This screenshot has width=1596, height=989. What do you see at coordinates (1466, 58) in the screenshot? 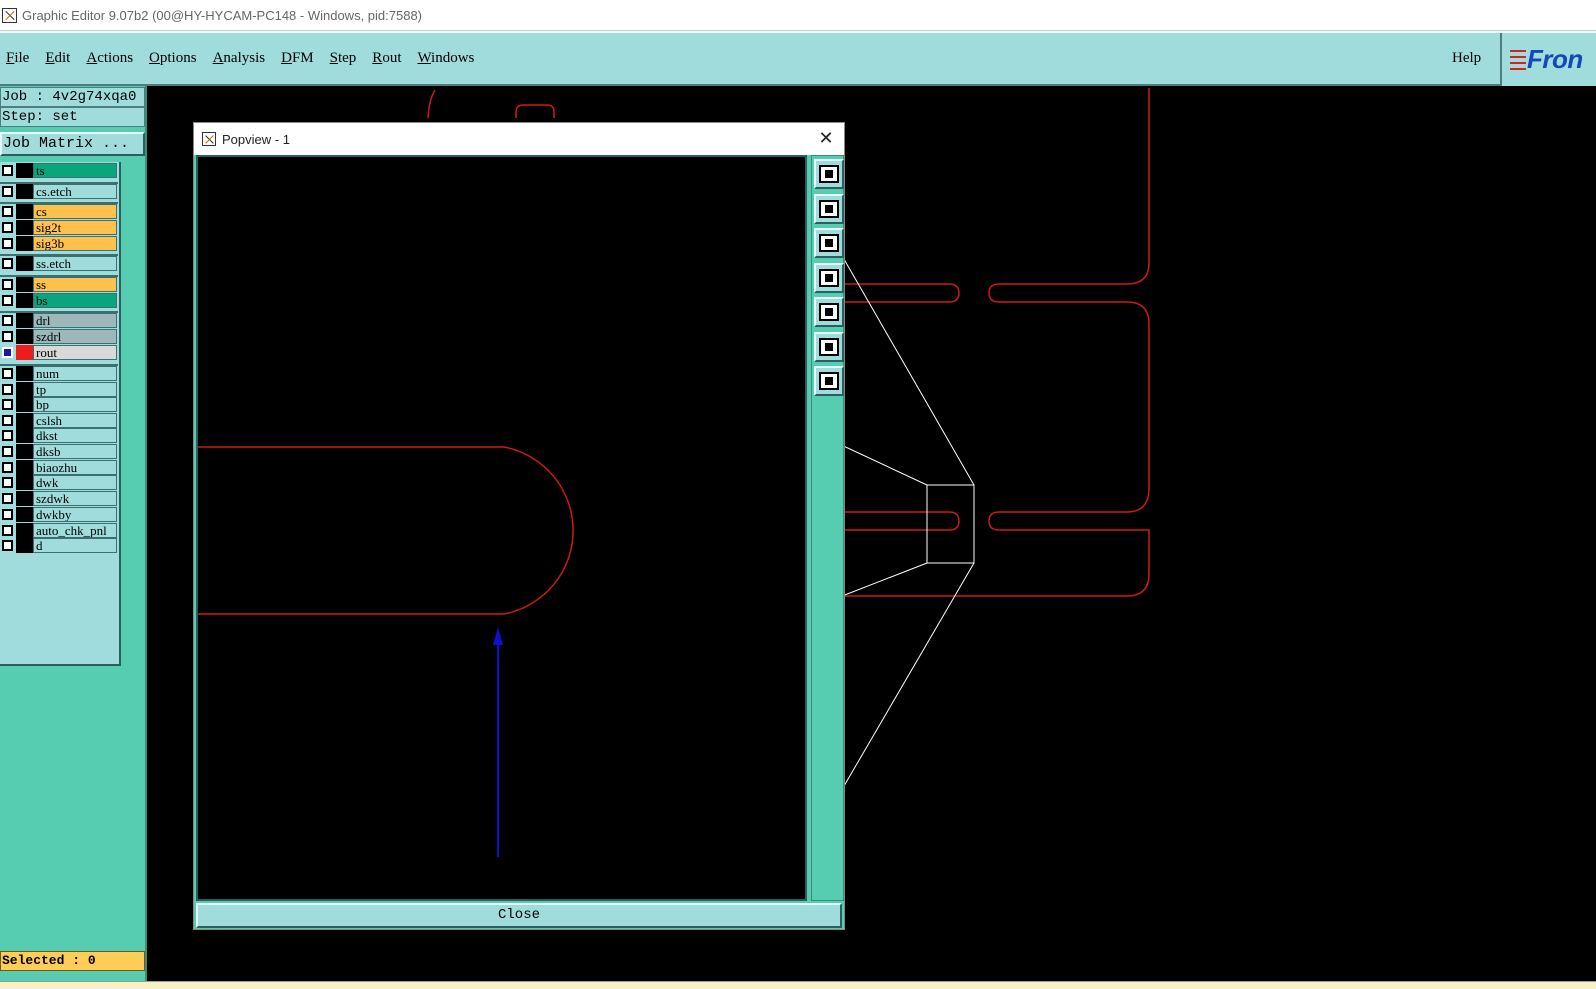
I see `help-menu: Help` at bounding box center [1466, 58].